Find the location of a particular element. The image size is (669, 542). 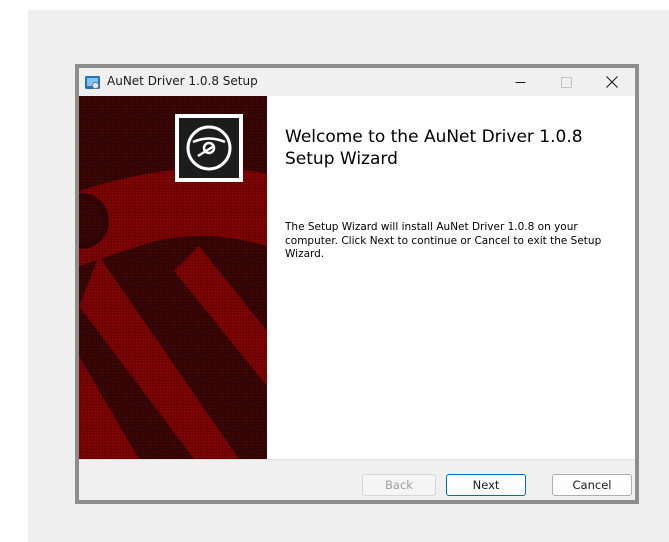

title-bar: AuNet Driver 1.0.8 Setup is located at coordinates (357, 82).